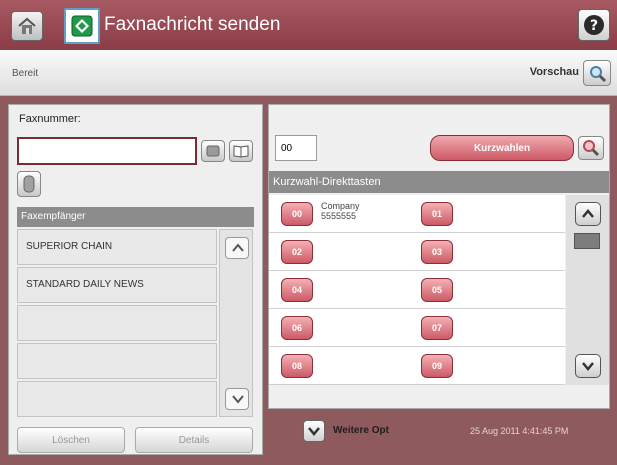 Image resolution: width=617 pixels, height=465 pixels. I want to click on speed-dial-scrollbar, so click(587, 290).